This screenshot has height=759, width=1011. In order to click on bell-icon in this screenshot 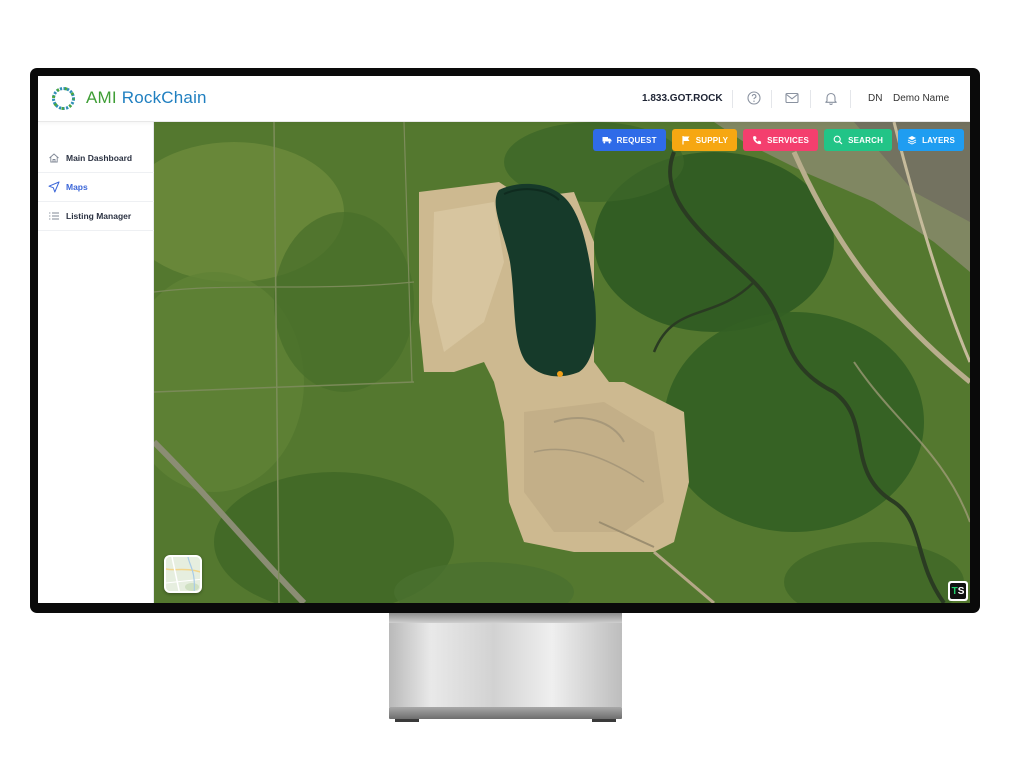, I will do `click(831, 98)`.